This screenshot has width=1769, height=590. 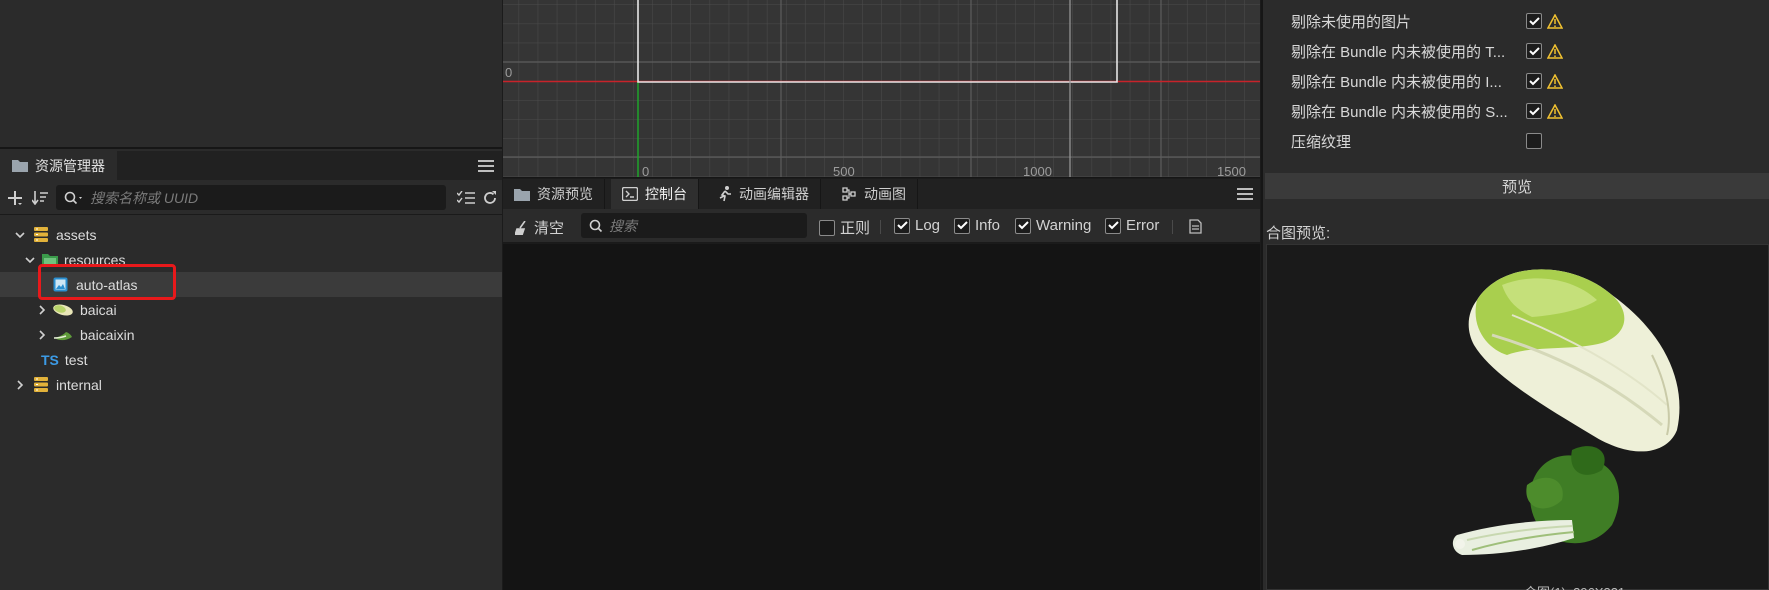 What do you see at coordinates (50, 359) in the screenshot?
I see `typescript-icon: TS` at bounding box center [50, 359].